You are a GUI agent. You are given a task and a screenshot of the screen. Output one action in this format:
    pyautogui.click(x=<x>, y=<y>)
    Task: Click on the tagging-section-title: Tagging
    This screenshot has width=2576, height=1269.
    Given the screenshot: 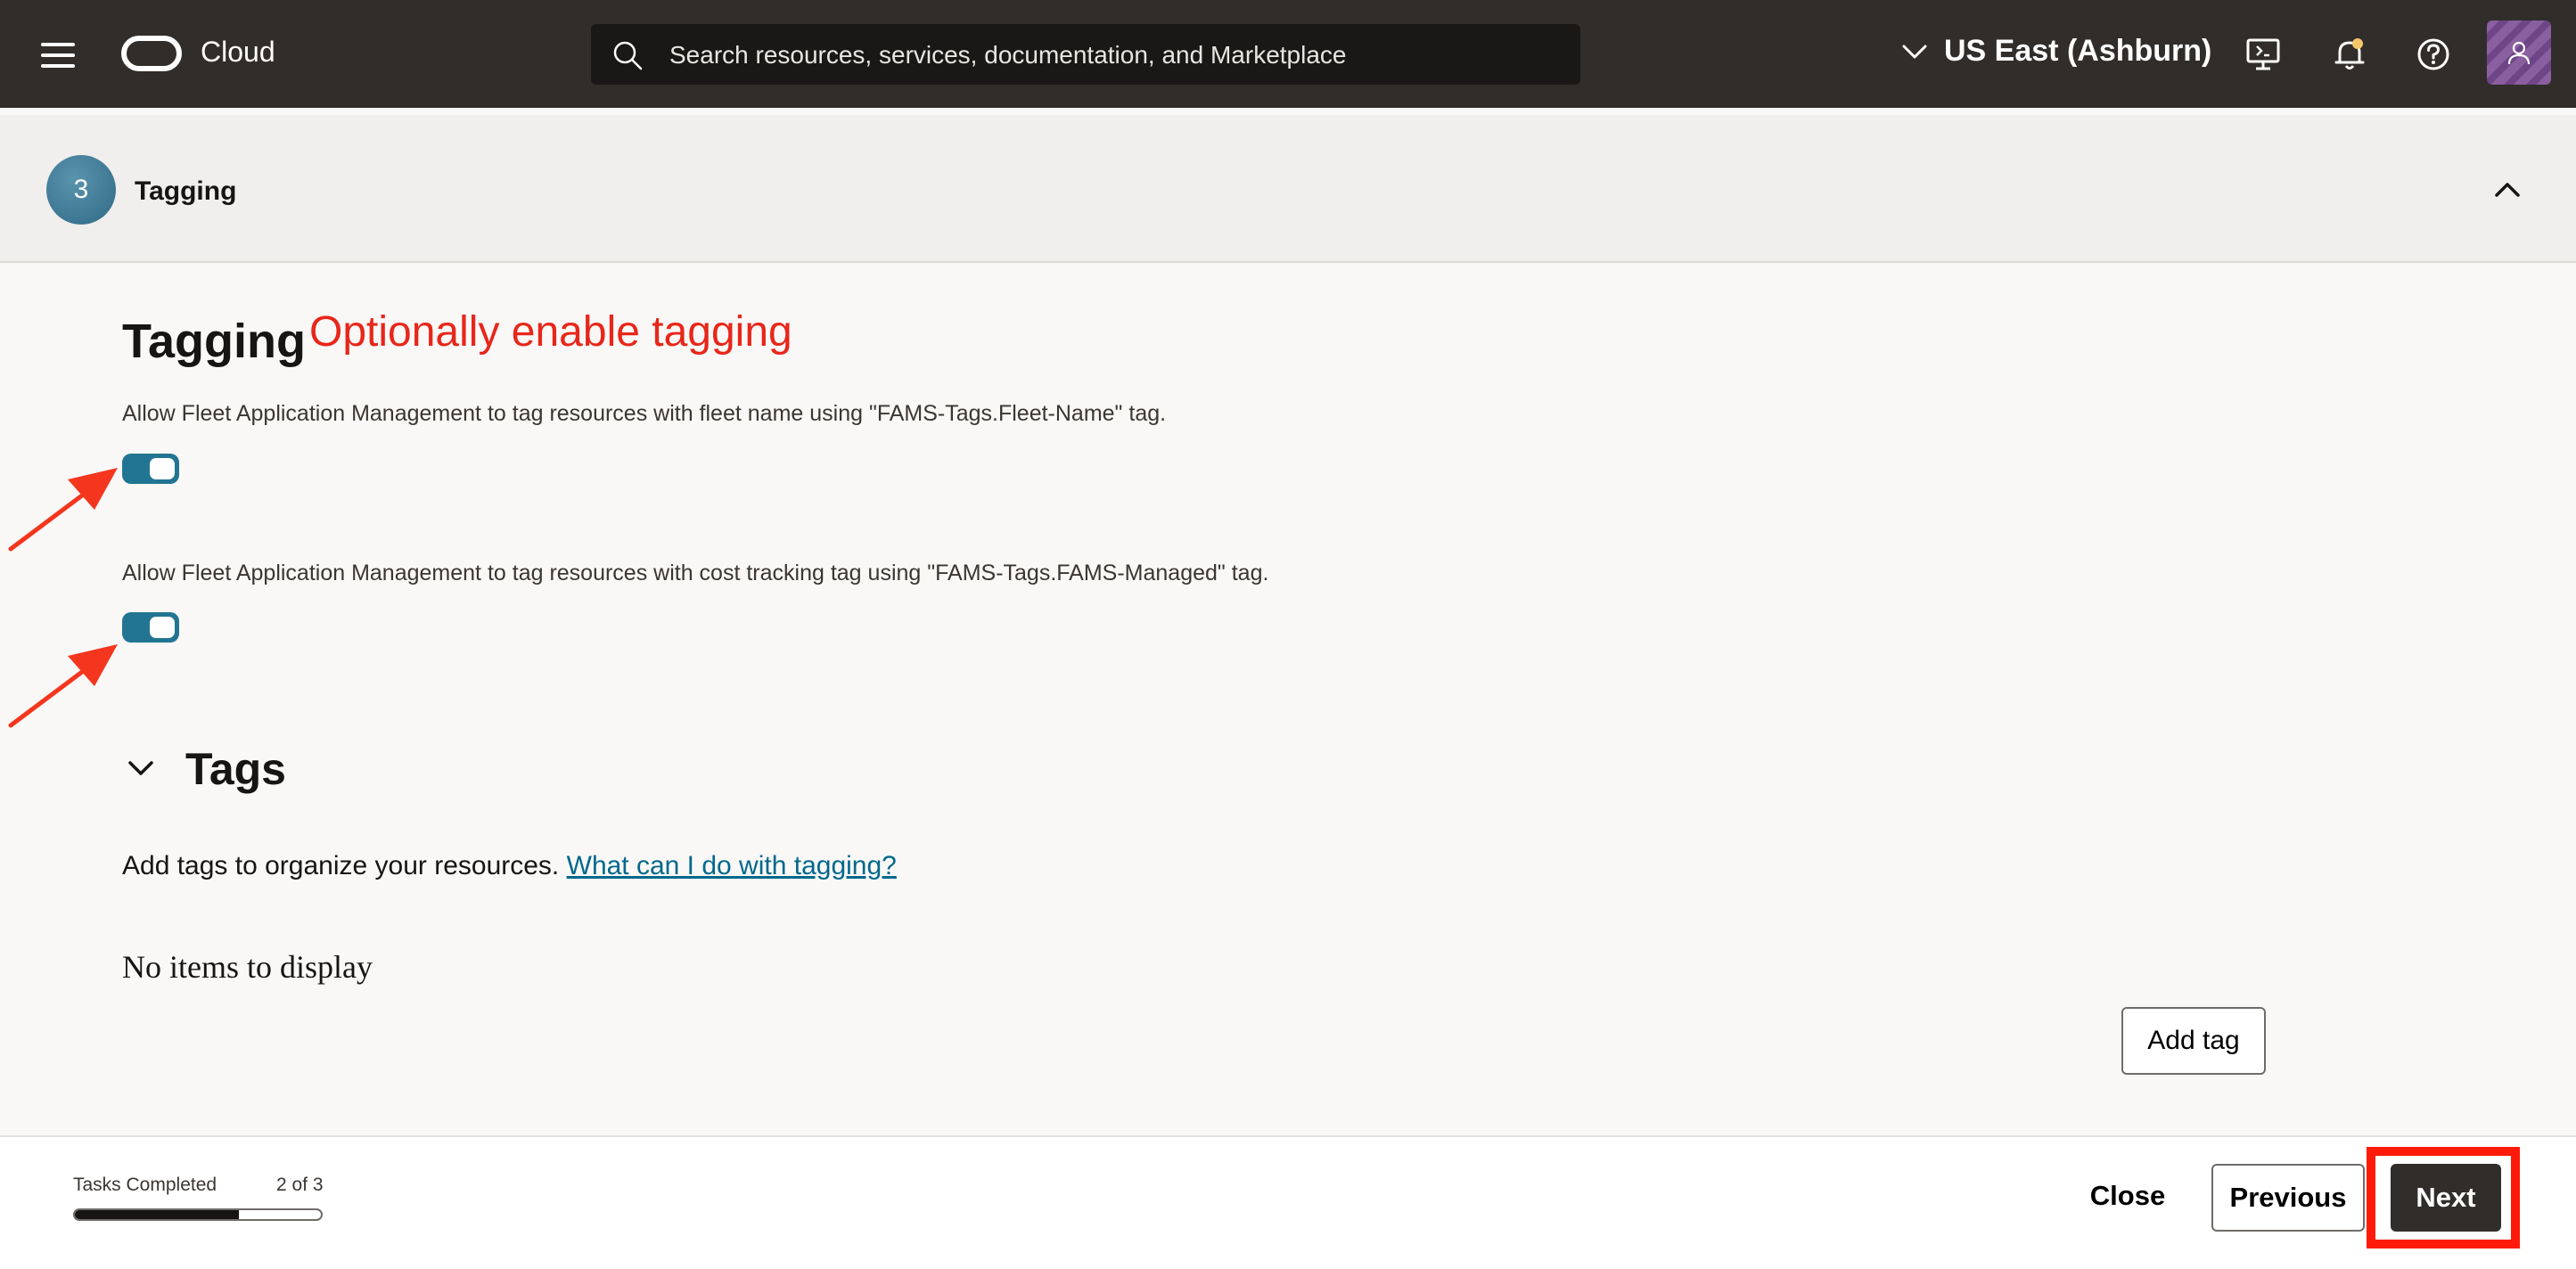 What is the action you would take?
    pyautogui.click(x=214, y=341)
    